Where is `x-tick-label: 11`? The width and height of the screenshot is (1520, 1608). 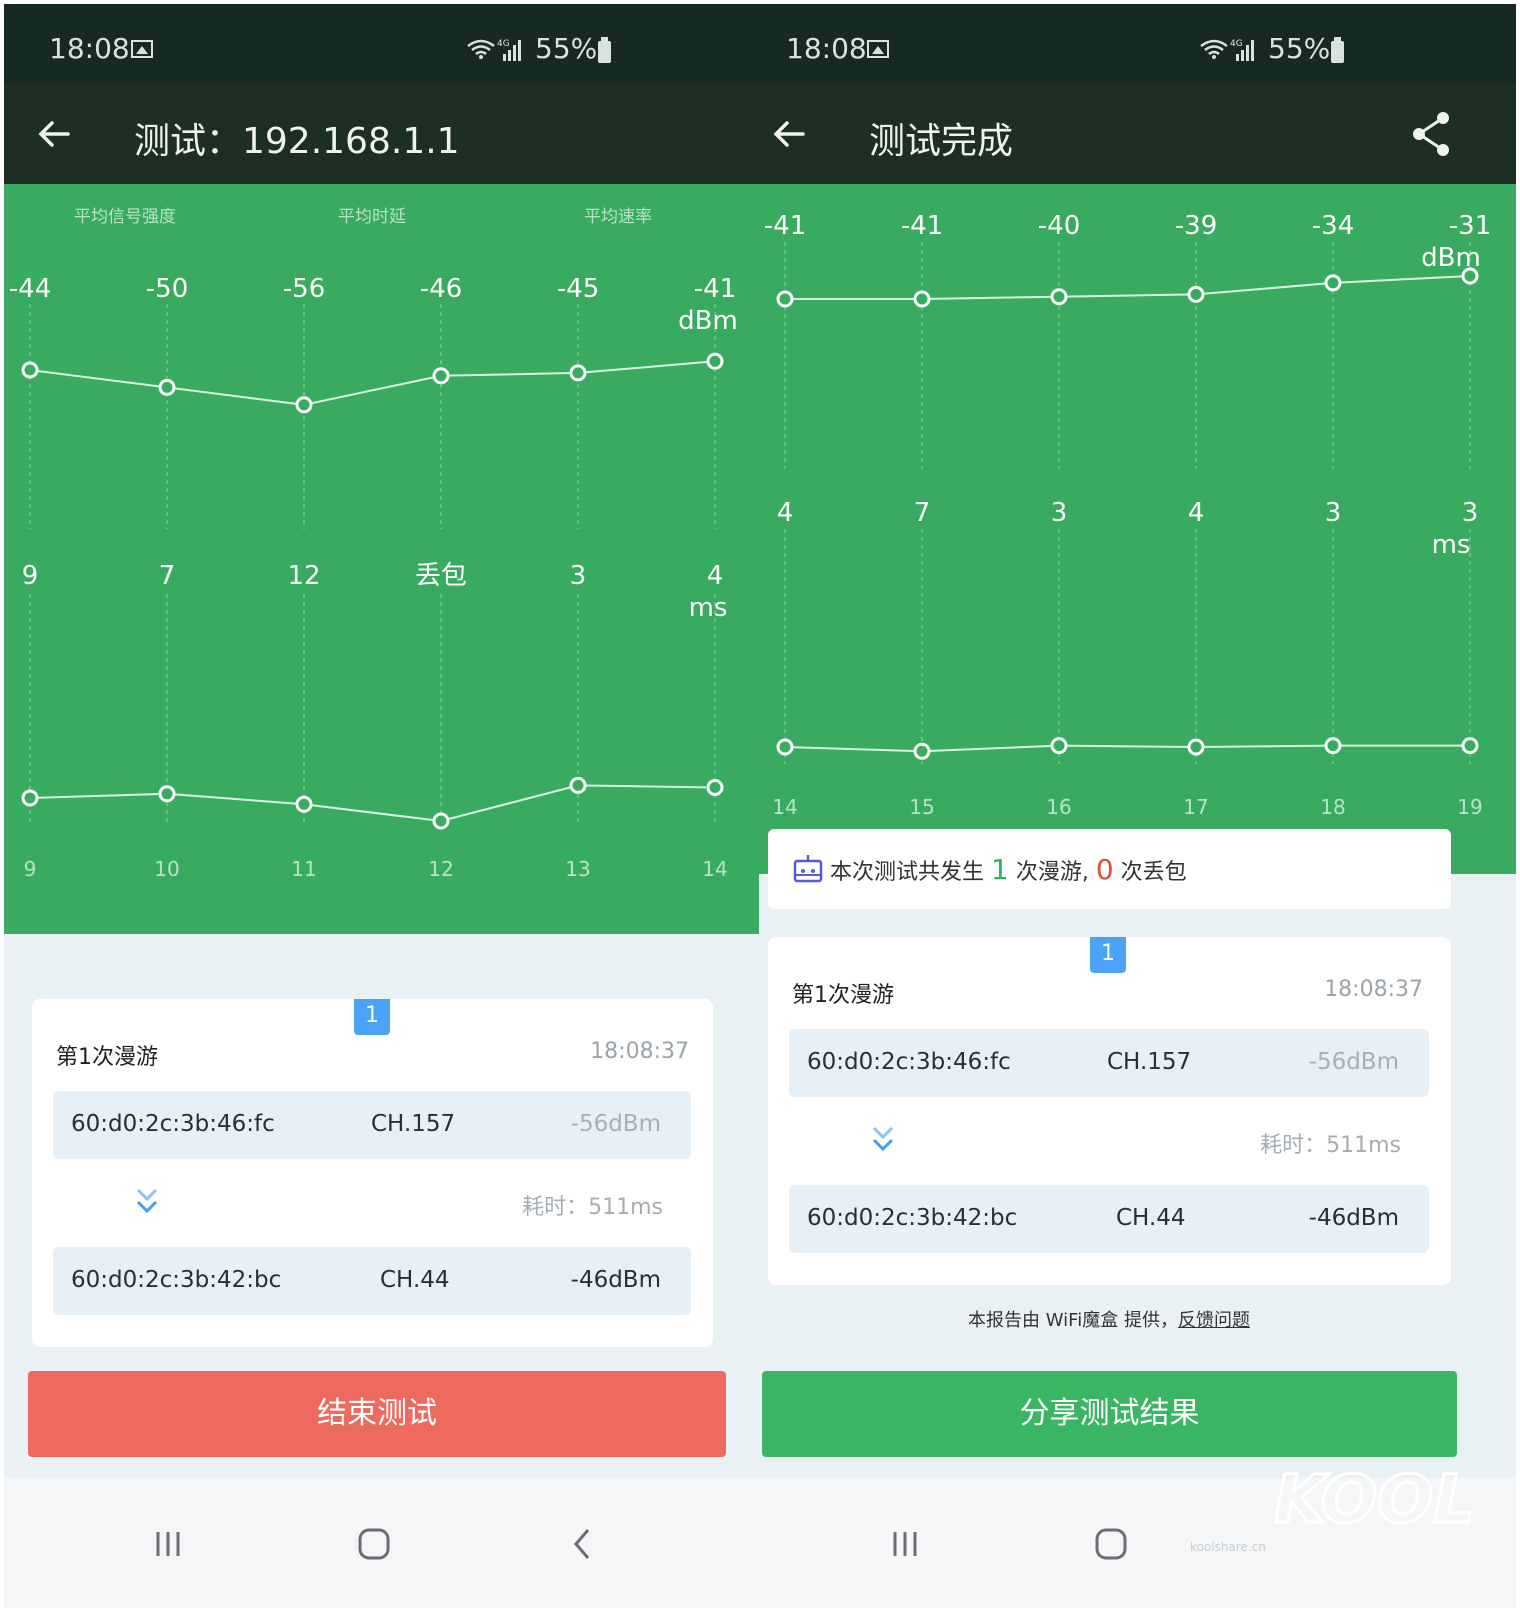 x-tick-label: 11 is located at coordinates (303, 869).